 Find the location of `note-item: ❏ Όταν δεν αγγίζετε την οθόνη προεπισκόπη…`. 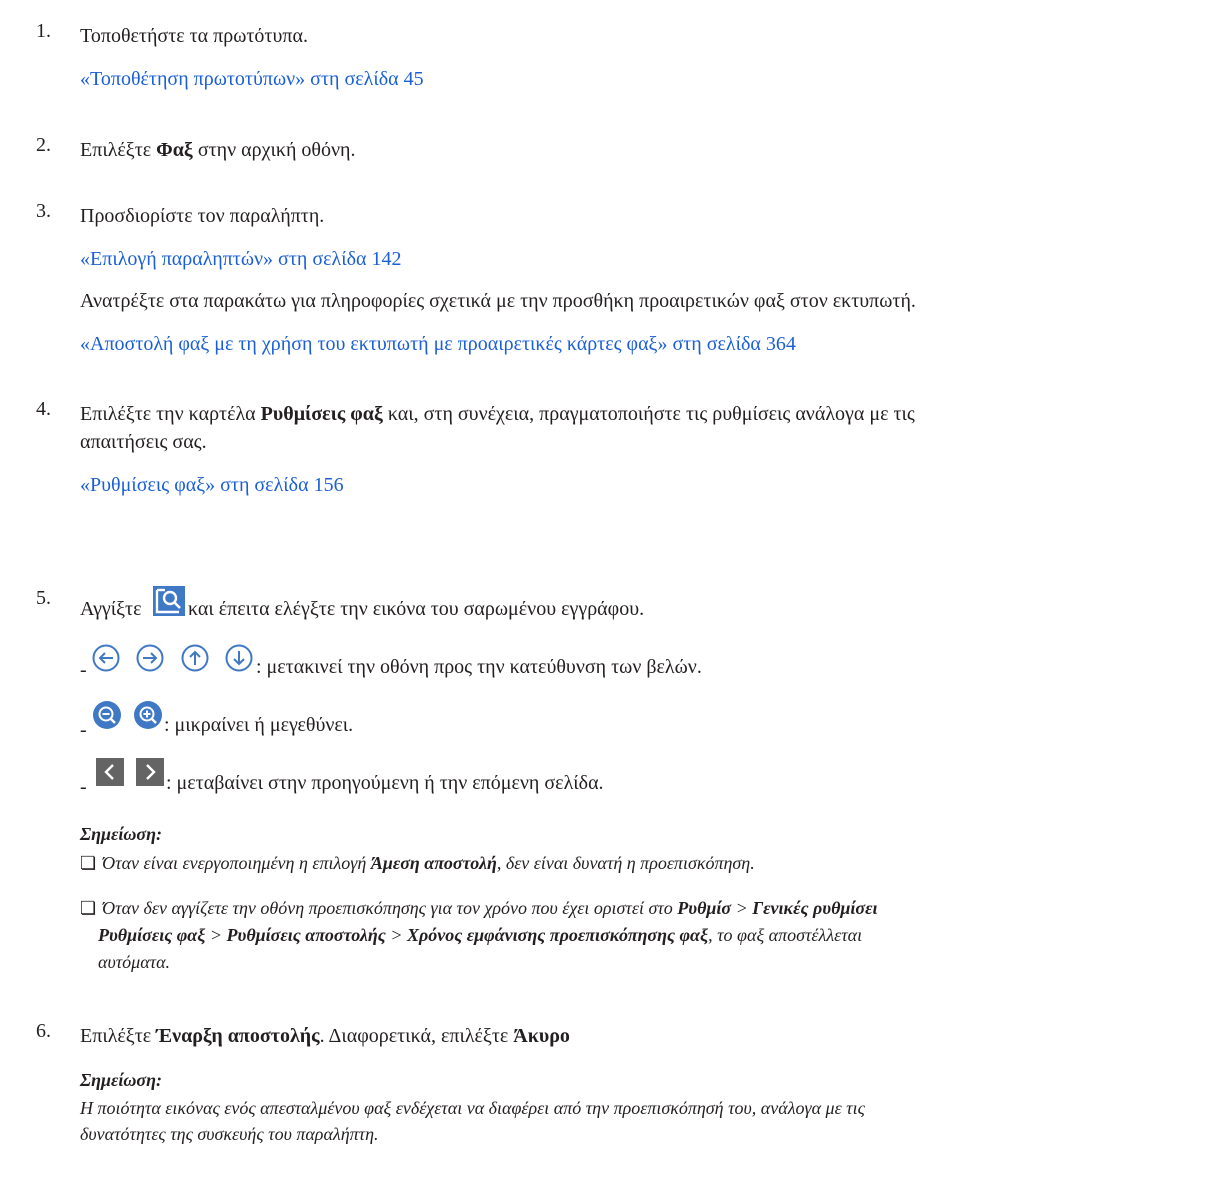

note-item: ❏ Όταν δεν αγγίζετε την οθόνη προεπισκόπη… is located at coordinates (479, 908).